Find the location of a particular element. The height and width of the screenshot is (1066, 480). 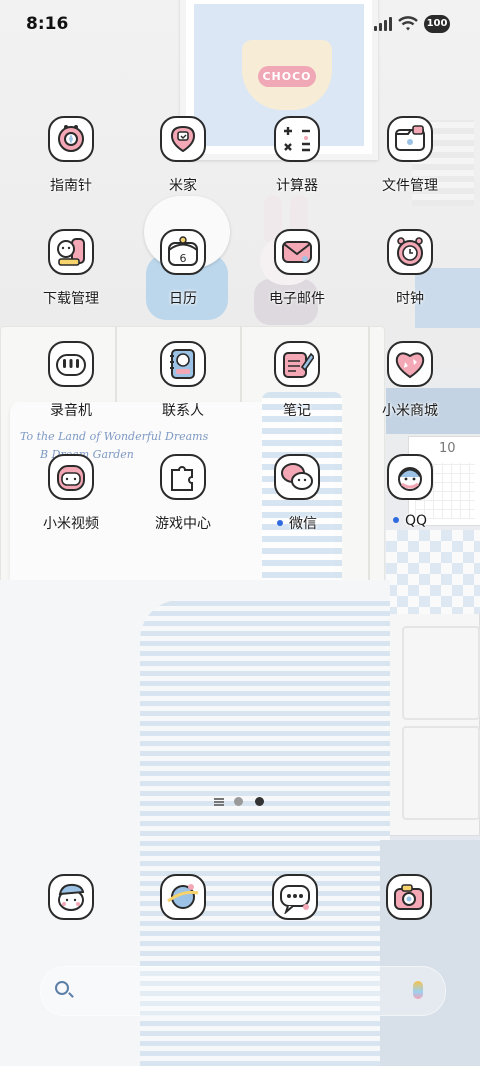

app-label-text: 录音机 is located at coordinates (71, 411).